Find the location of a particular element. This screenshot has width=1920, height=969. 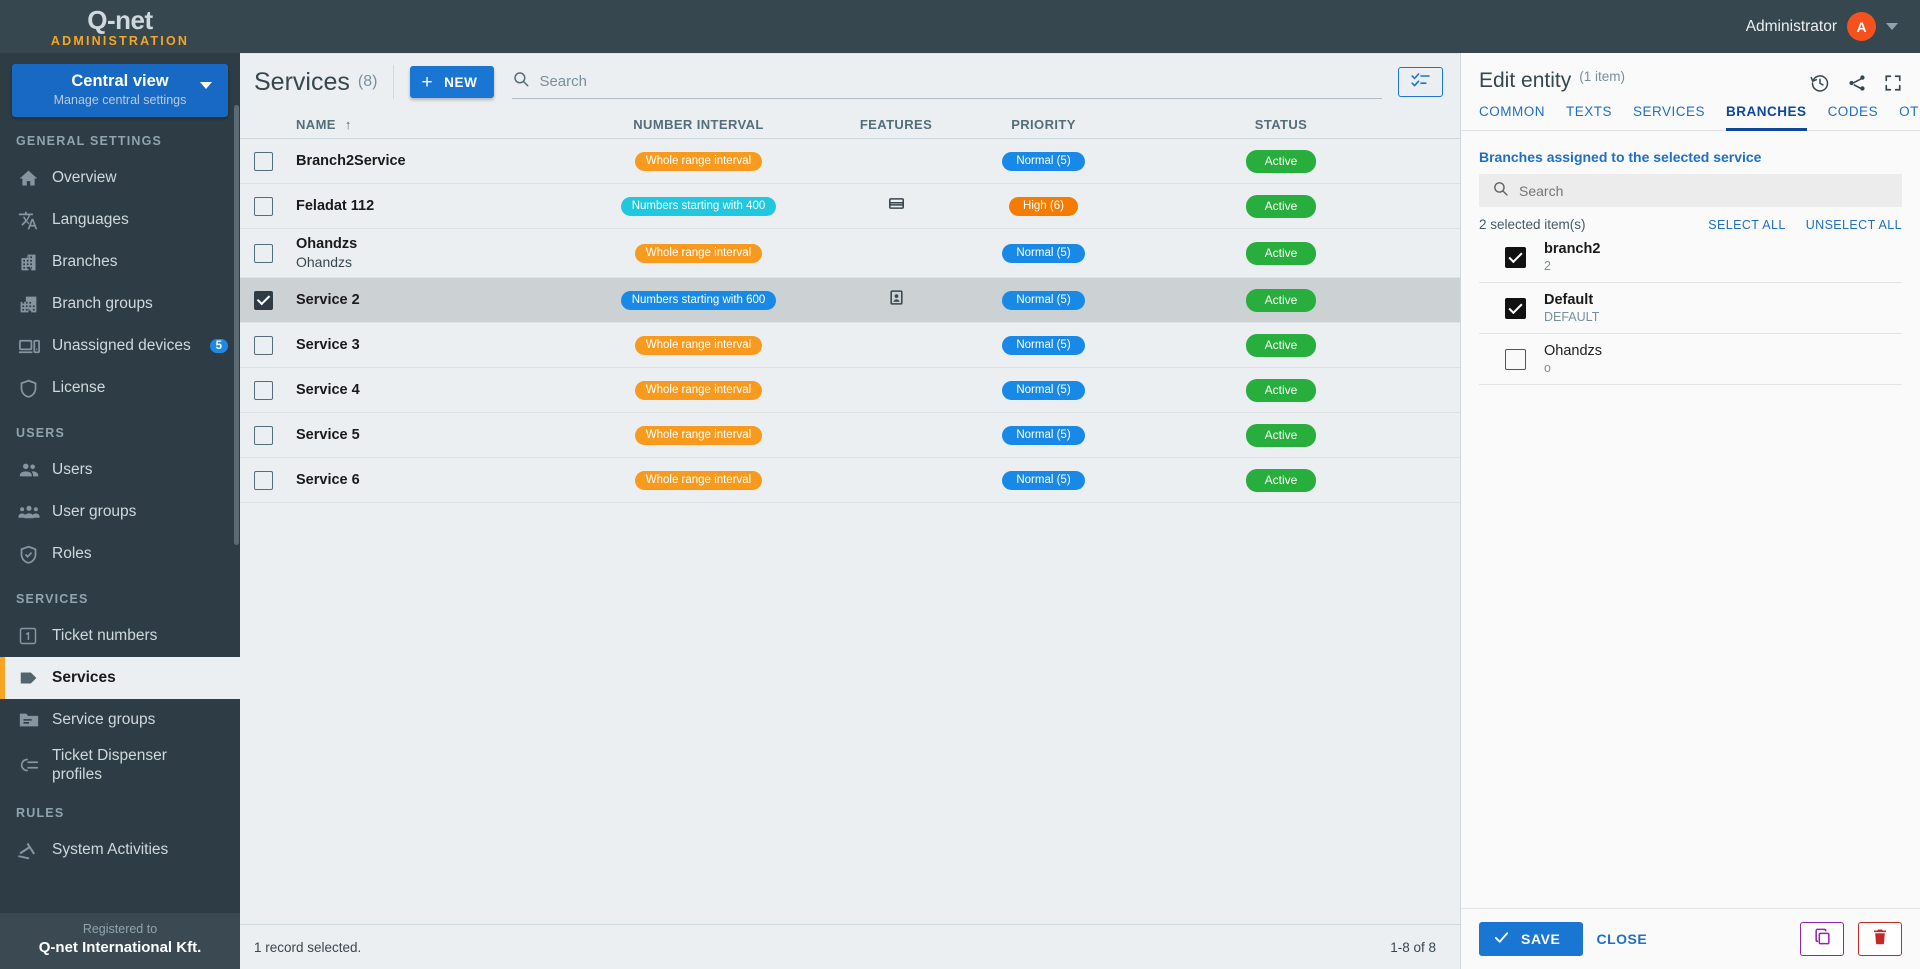

sidebar-item-unassigned-devices: Unassigned devices 5 is located at coordinates (120, 346).